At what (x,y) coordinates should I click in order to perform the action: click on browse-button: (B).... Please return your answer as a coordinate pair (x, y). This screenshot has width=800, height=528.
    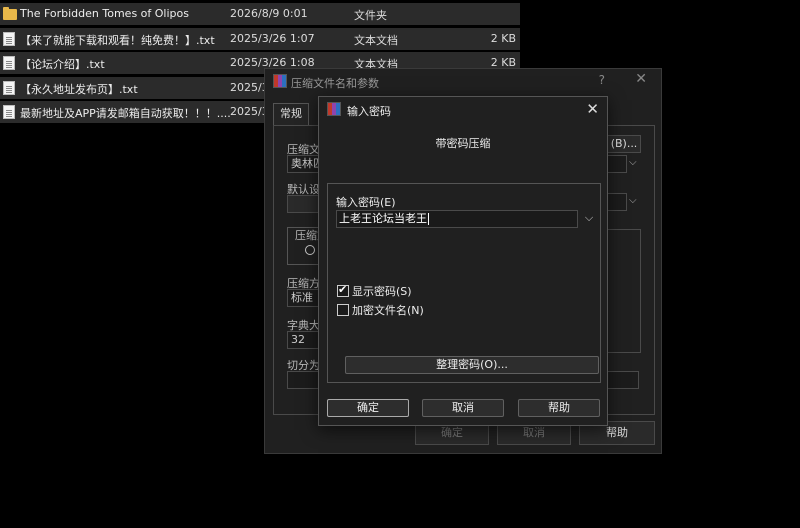
    Looking at the image, I should click on (624, 144).